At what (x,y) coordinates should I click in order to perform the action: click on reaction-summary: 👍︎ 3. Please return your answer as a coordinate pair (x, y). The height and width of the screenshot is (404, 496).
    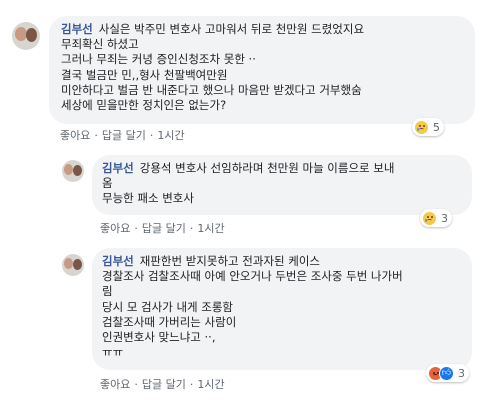
    Looking at the image, I should click on (447, 373).